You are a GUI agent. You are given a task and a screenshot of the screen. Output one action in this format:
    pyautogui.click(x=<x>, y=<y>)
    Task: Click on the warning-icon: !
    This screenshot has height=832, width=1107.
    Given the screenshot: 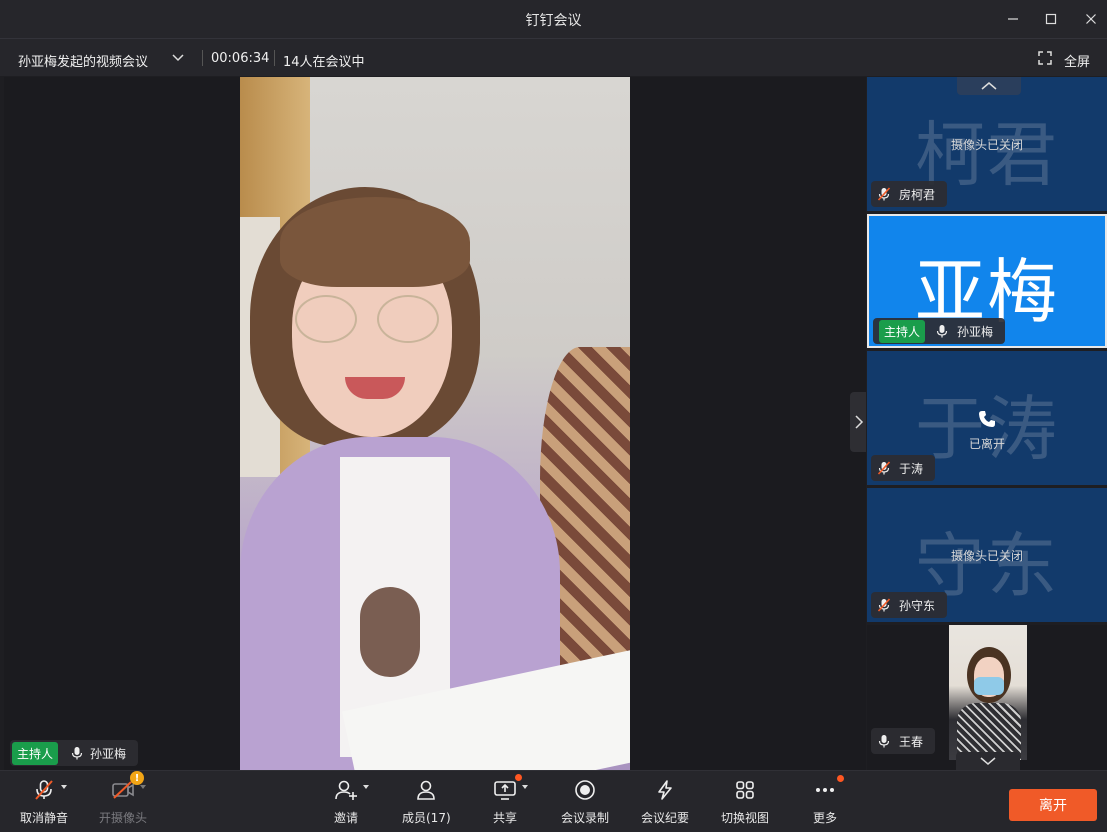 What is the action you would take?
    pyautogui.click(x=137, y=778)
    